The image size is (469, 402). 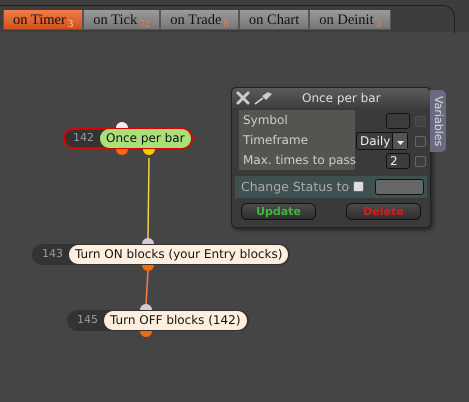 What do you see at coordinates (341, 98) in the screenshot?
I see `panel-title: Once per bar` at bounding box center [341, 98].